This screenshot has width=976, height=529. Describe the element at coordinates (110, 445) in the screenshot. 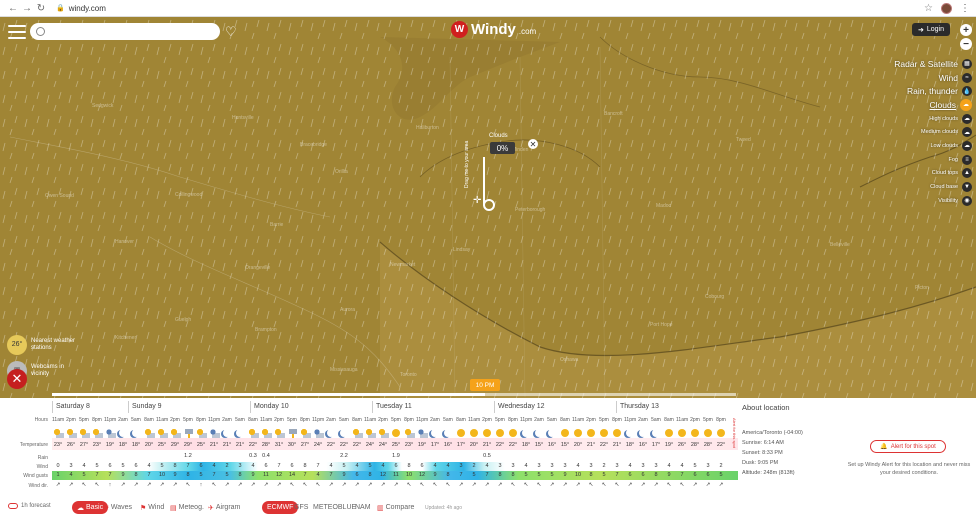

I see `temp-cell: 19°` at that location.